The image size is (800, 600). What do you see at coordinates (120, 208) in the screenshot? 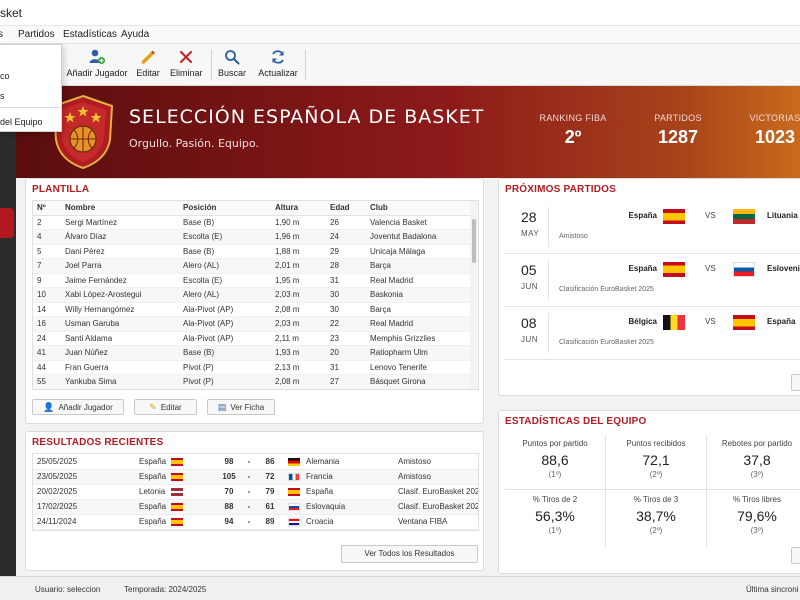
I see `col-header-name: Nombre` at bounding box center [120, 208].